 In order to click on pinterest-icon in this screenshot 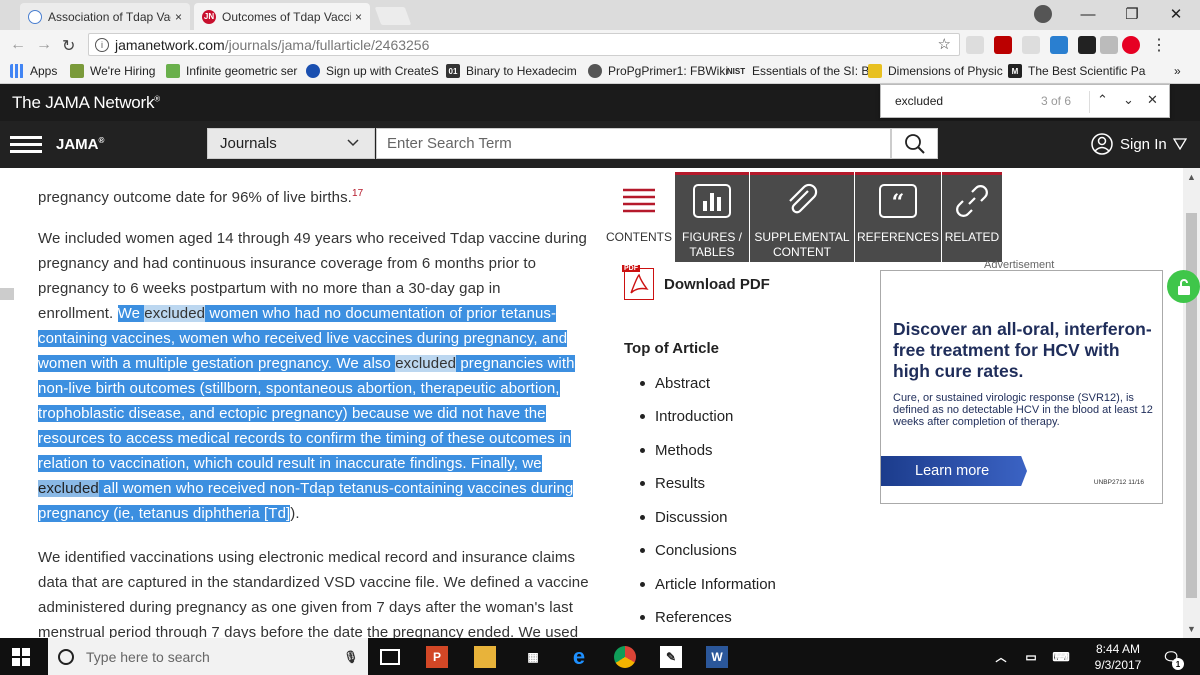, I will do `click(1131, 45)`.